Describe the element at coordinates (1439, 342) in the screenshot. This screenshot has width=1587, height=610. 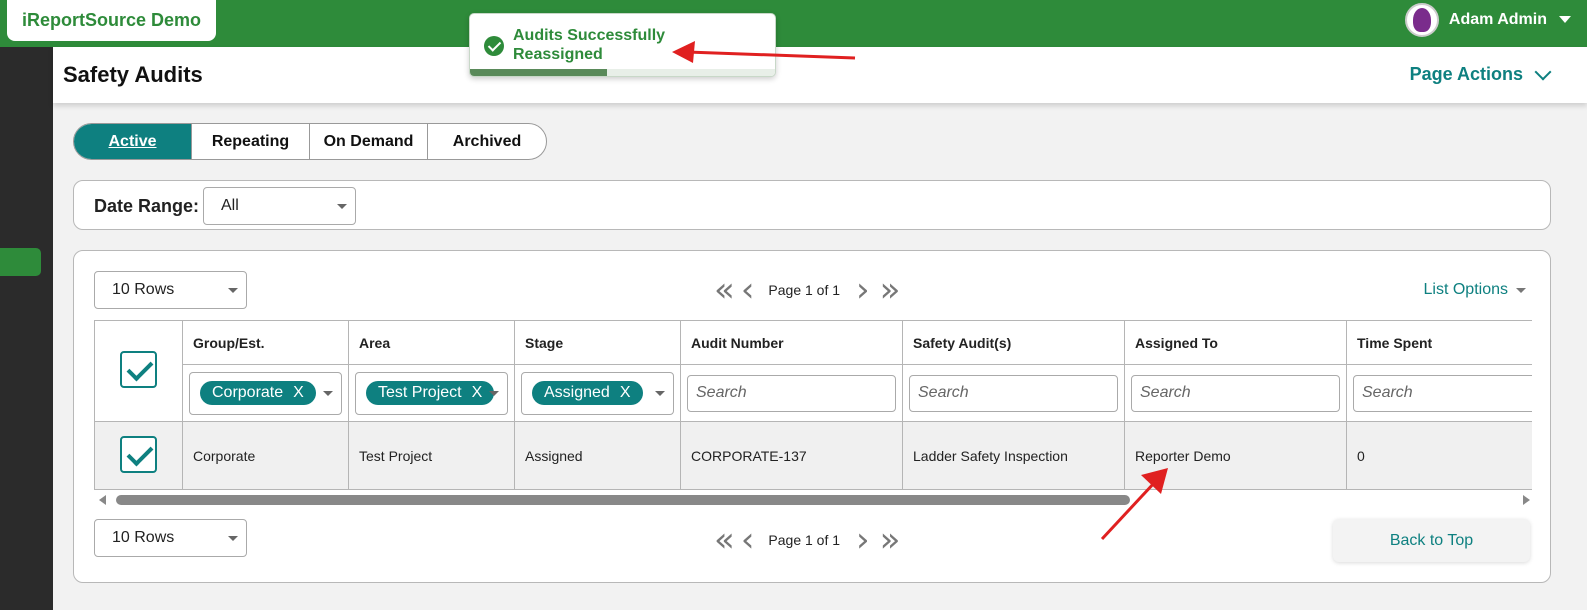
I see `column-header-time-spent: Time Spent` at that location.